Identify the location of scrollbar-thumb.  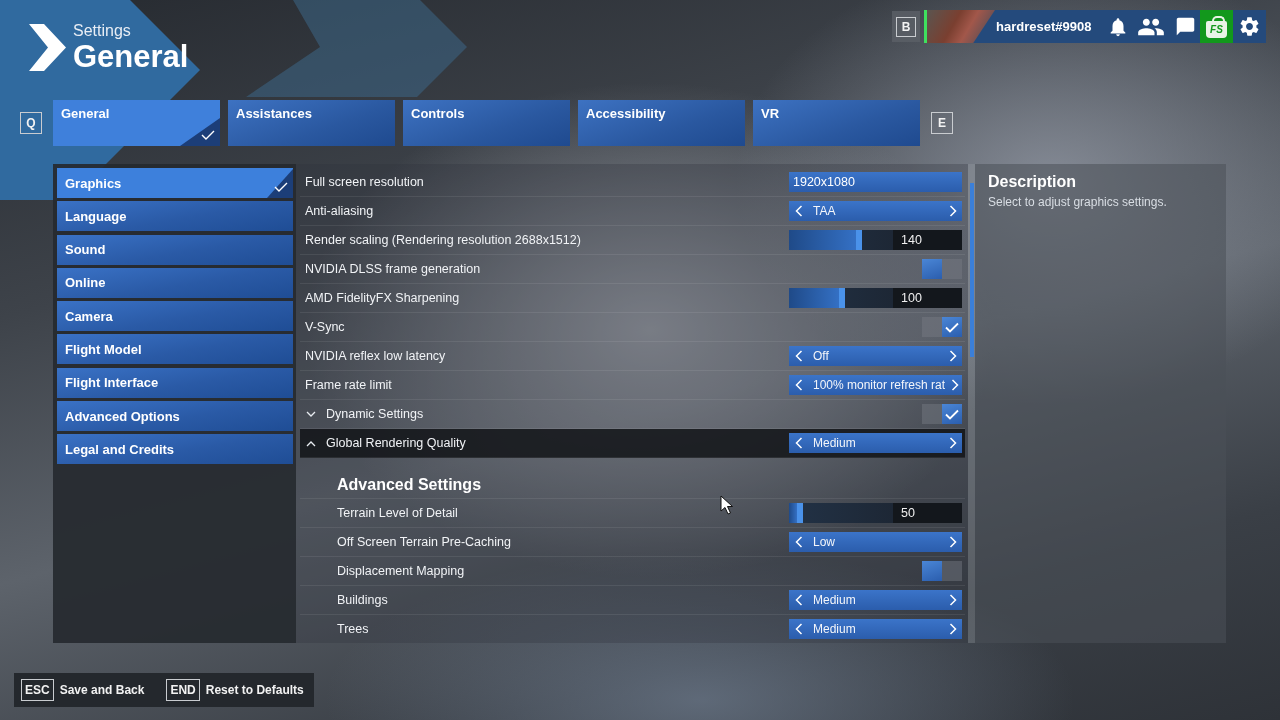
(972, 270).